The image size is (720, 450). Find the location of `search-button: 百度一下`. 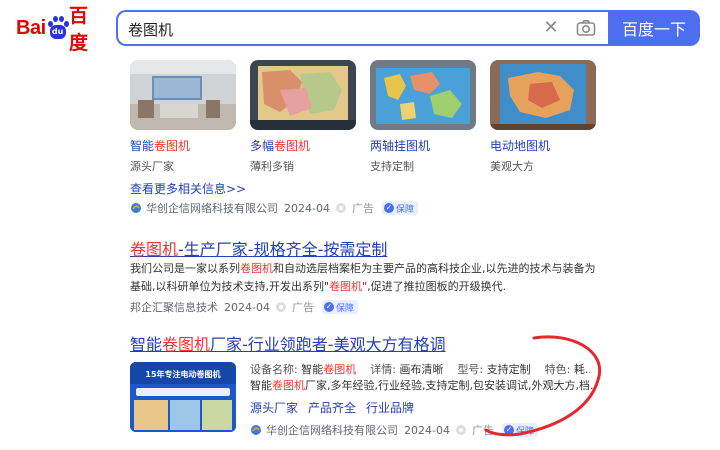

search-button: 百度一下 is located at coordinates (654, 28).